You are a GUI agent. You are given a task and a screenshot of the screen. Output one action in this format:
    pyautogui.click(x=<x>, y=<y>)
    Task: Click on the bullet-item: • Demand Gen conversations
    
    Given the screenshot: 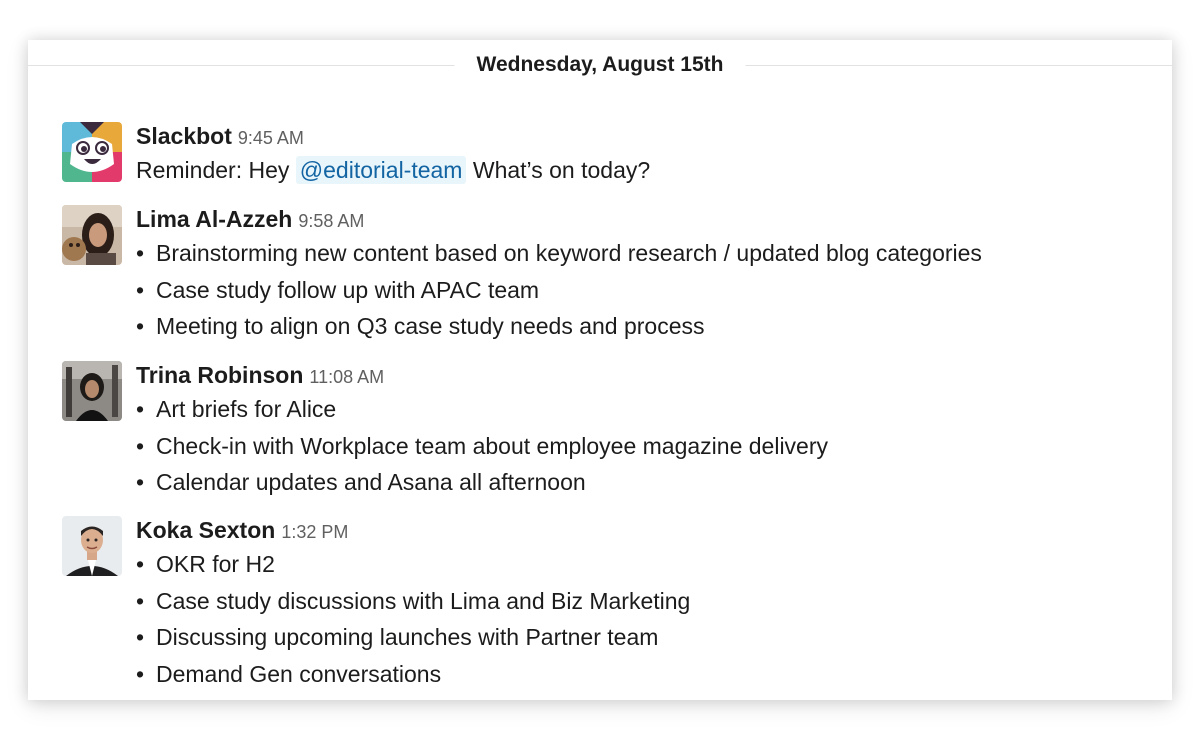 What is the action you would take?
    pyautogui.click(x=644, y=674)
    